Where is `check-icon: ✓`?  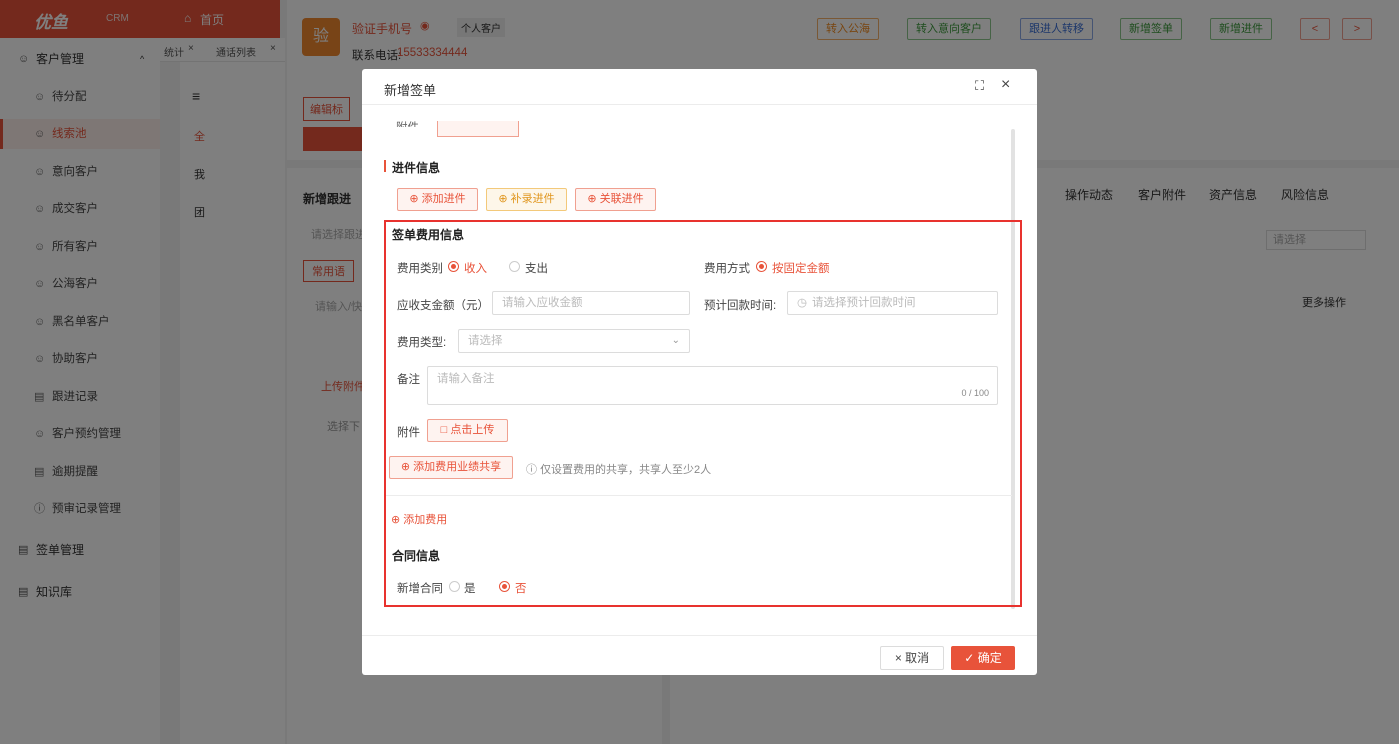
check-icon: ✓ is located at coordinates (969, 658).